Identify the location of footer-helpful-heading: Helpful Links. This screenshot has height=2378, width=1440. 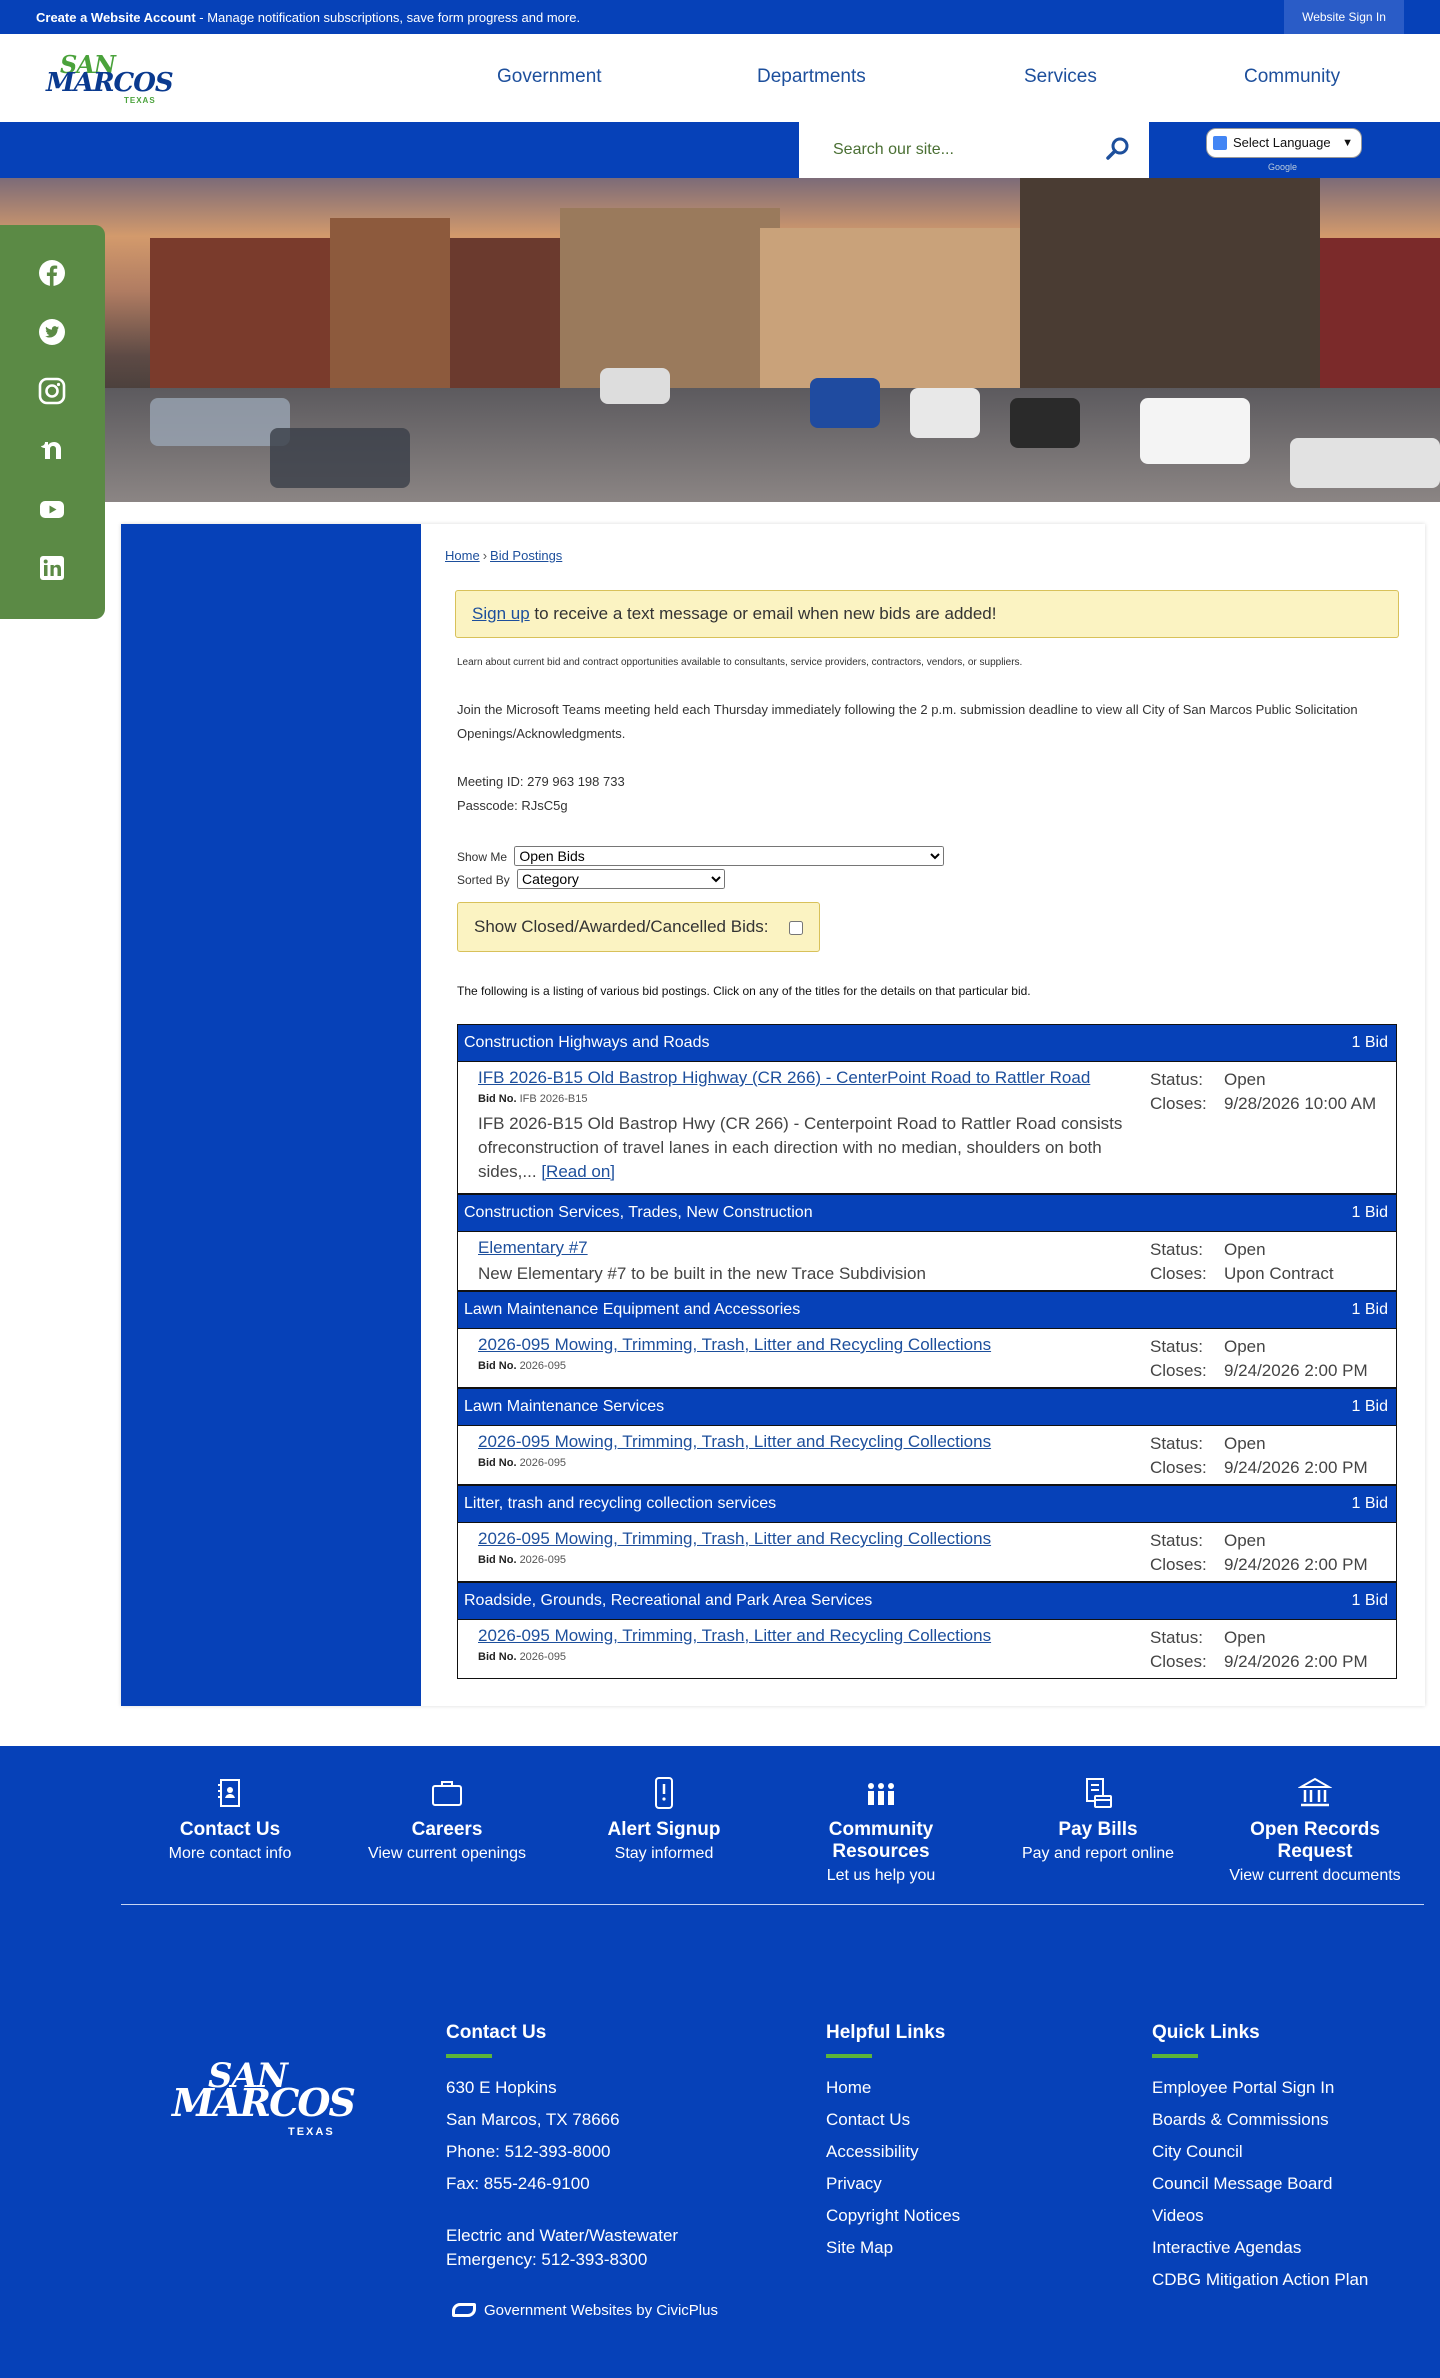
(886, 2032).